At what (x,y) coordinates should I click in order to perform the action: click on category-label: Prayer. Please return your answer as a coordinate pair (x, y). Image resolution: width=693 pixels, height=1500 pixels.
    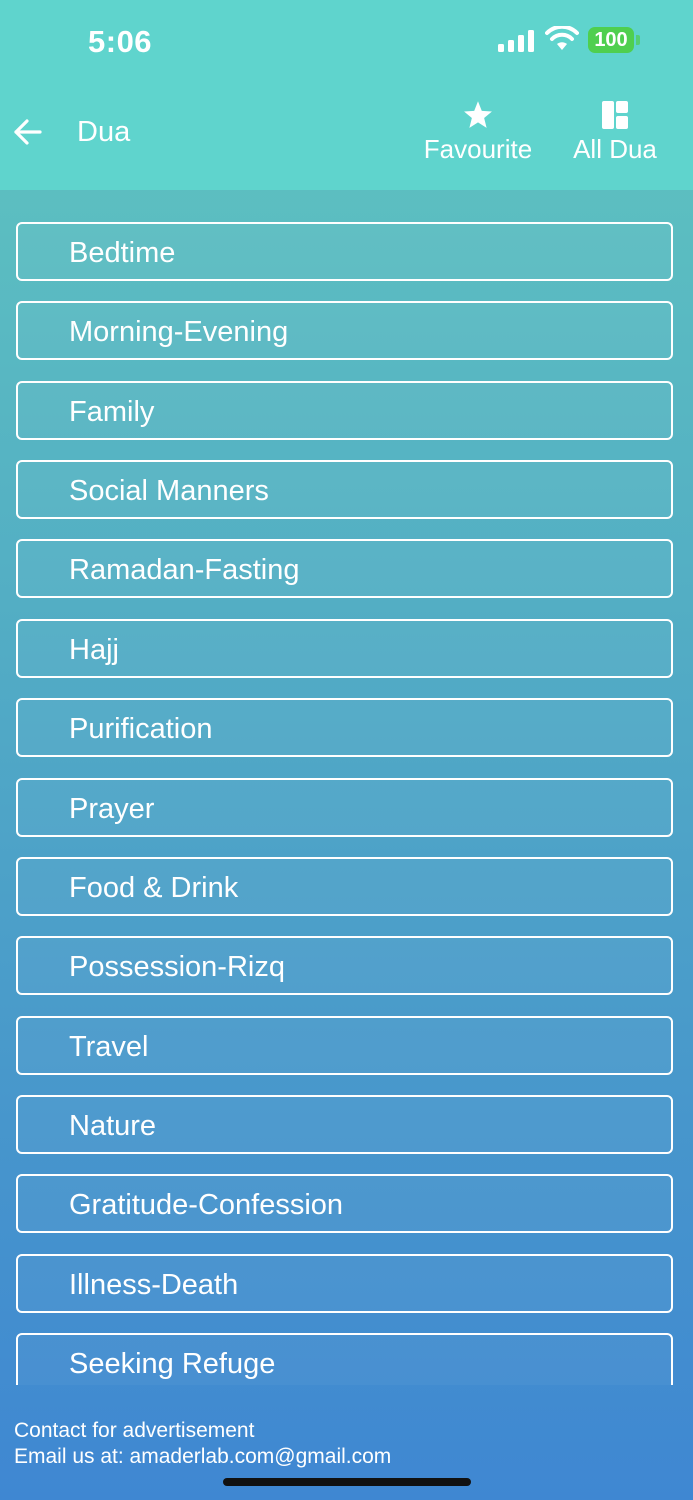
    Looking at the image, I should click on (112, 809).